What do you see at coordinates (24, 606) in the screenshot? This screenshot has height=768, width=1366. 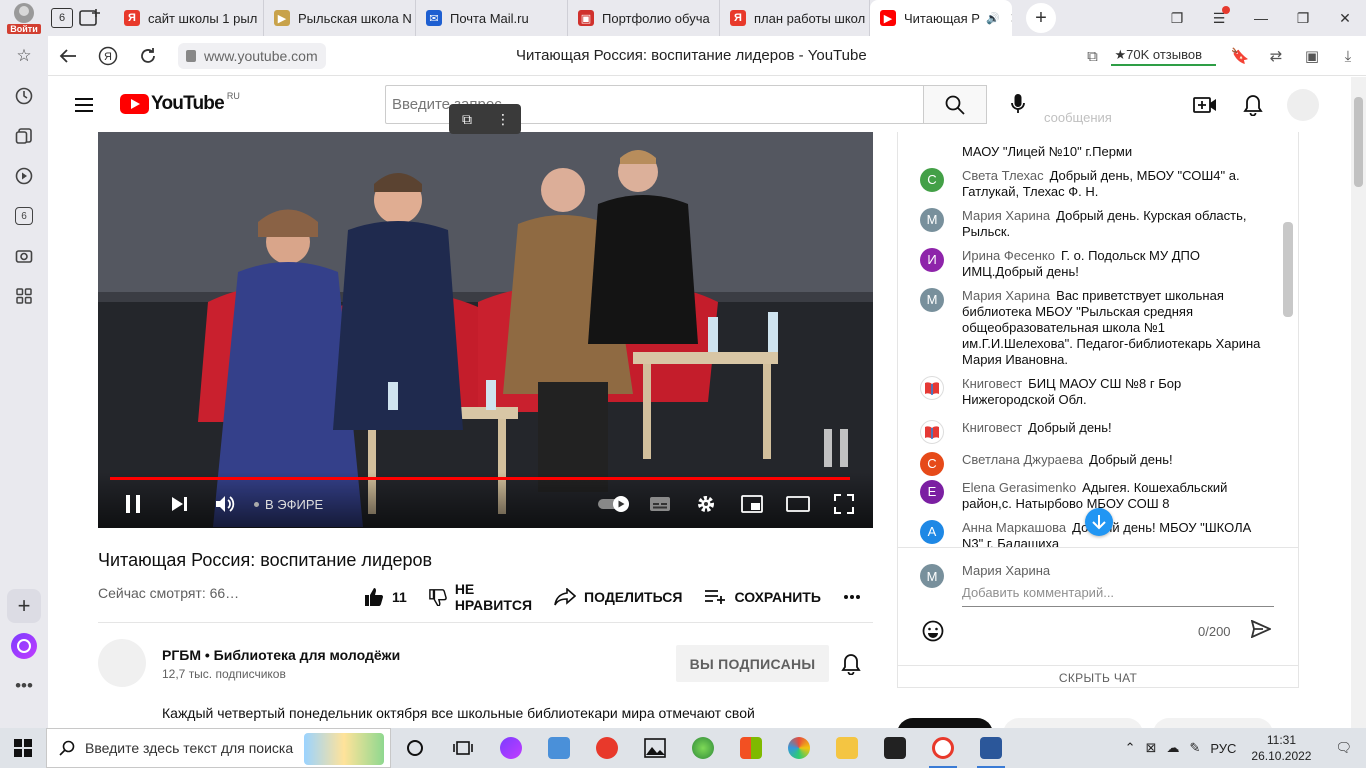 I see `sidebar-add-button: +` at bounding box center [24, 606].